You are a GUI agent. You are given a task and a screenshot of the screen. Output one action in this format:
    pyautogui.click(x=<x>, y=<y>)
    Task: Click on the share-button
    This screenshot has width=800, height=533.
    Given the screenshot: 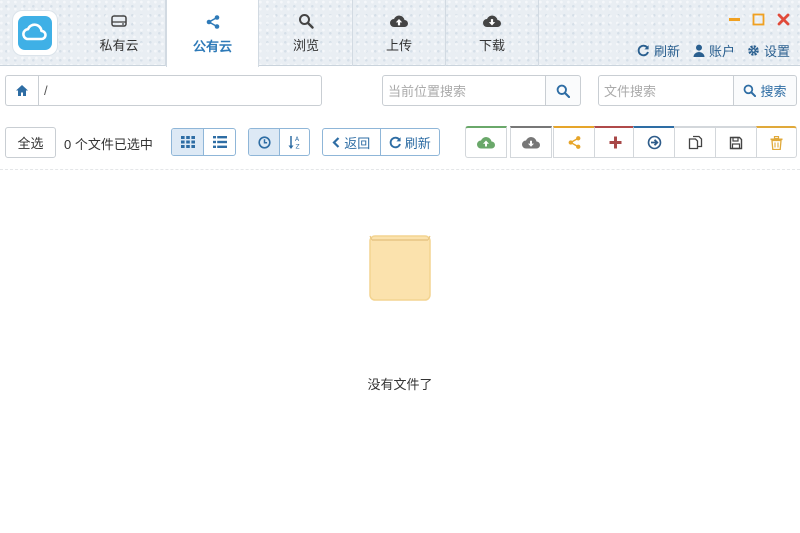 What is the action you would take?
    pyautogui.click(x=574, y=142)
    